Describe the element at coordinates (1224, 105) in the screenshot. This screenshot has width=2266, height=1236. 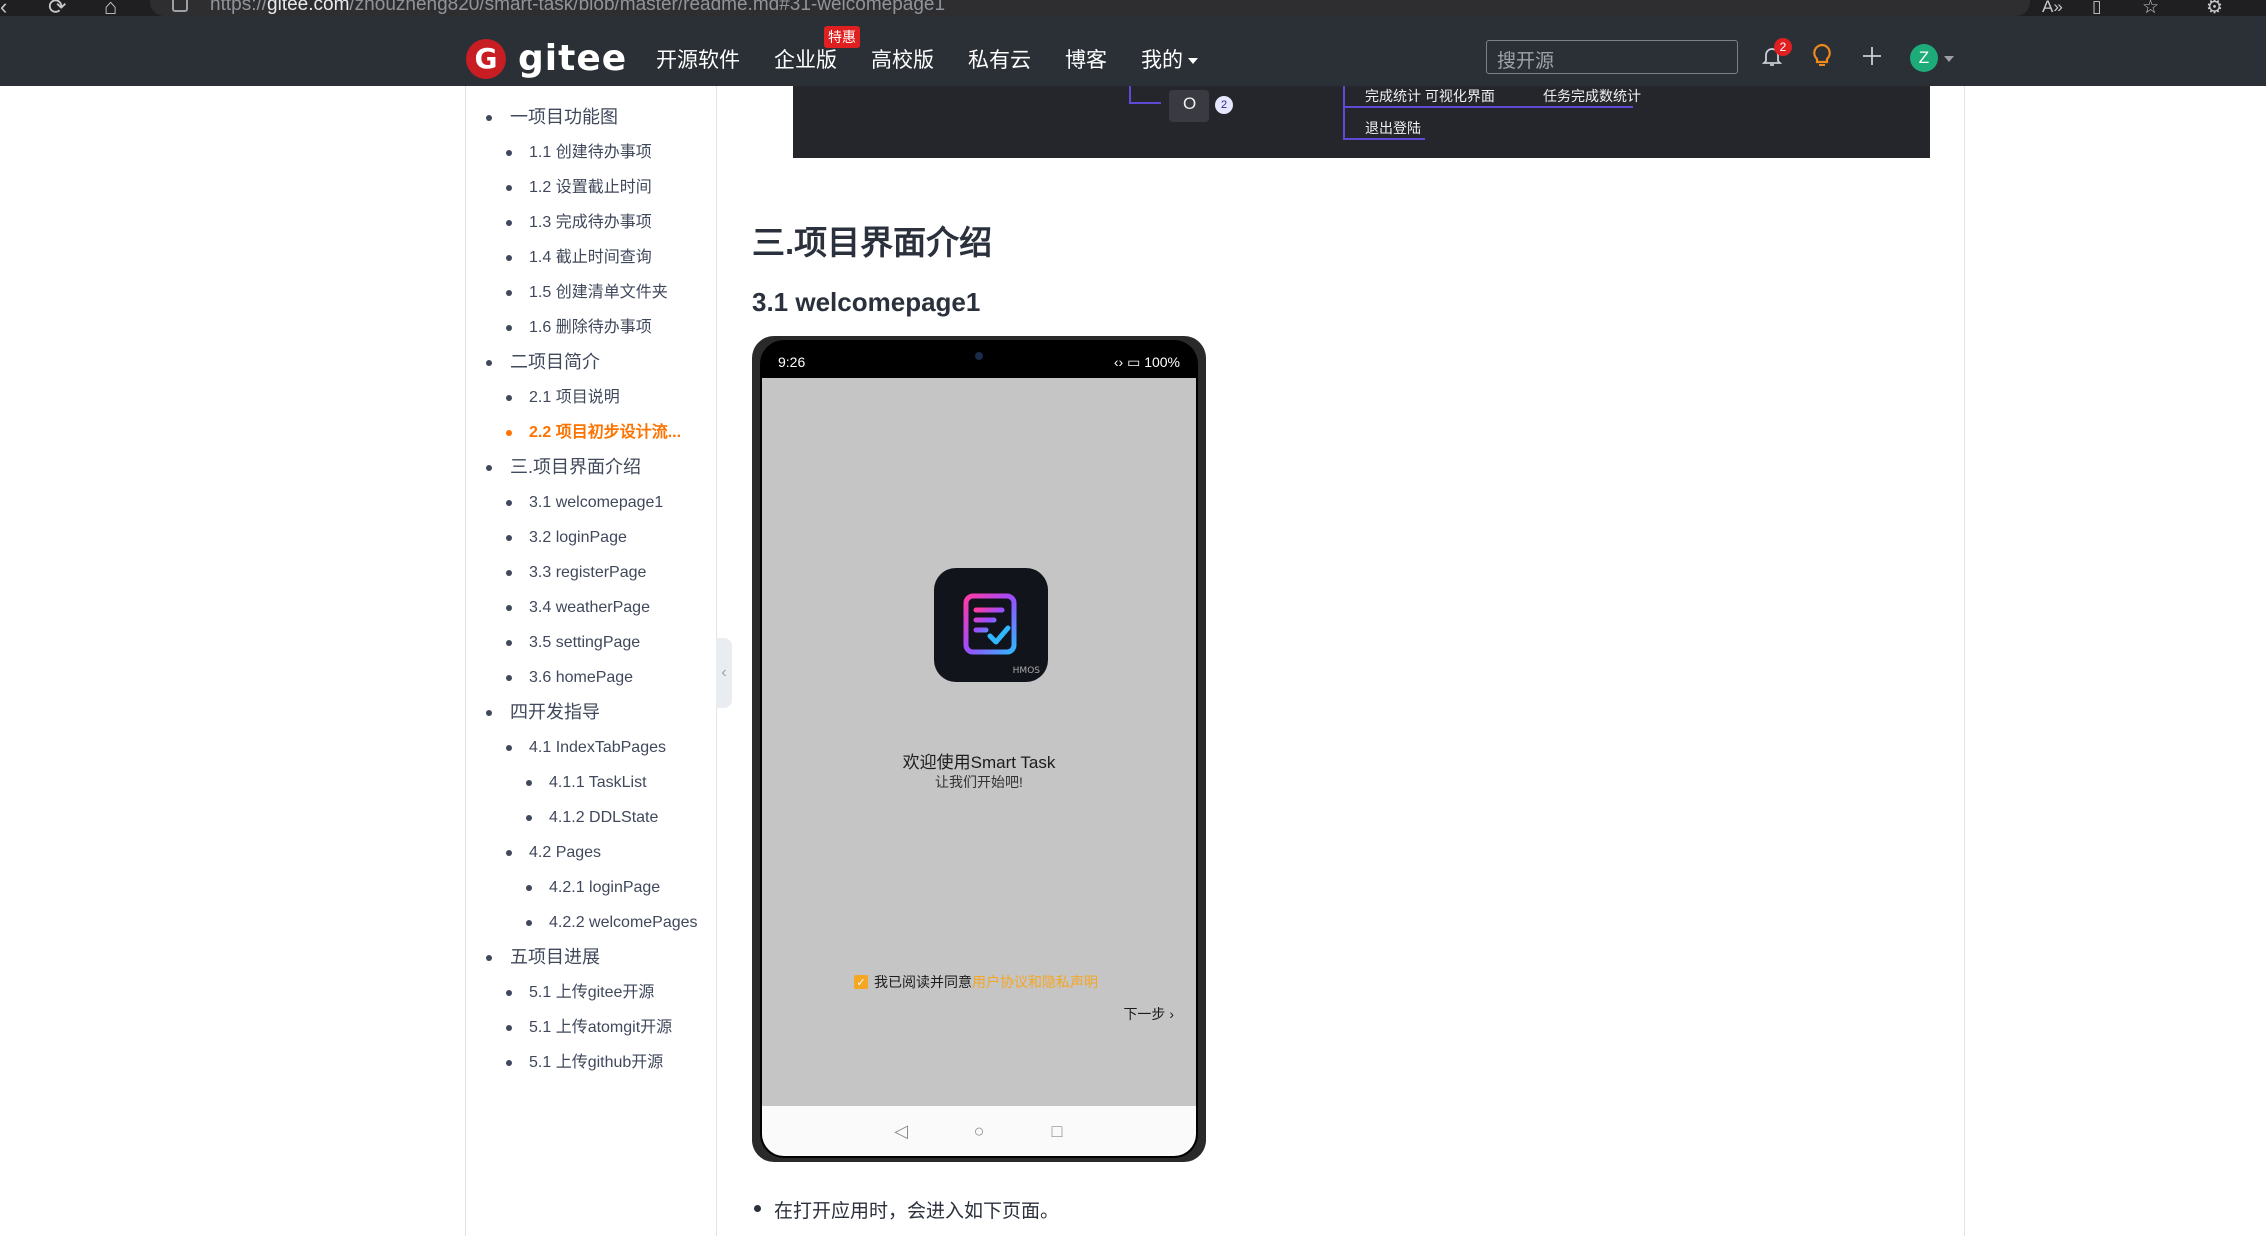
I see `mindmap-node-count: 2` at that location.